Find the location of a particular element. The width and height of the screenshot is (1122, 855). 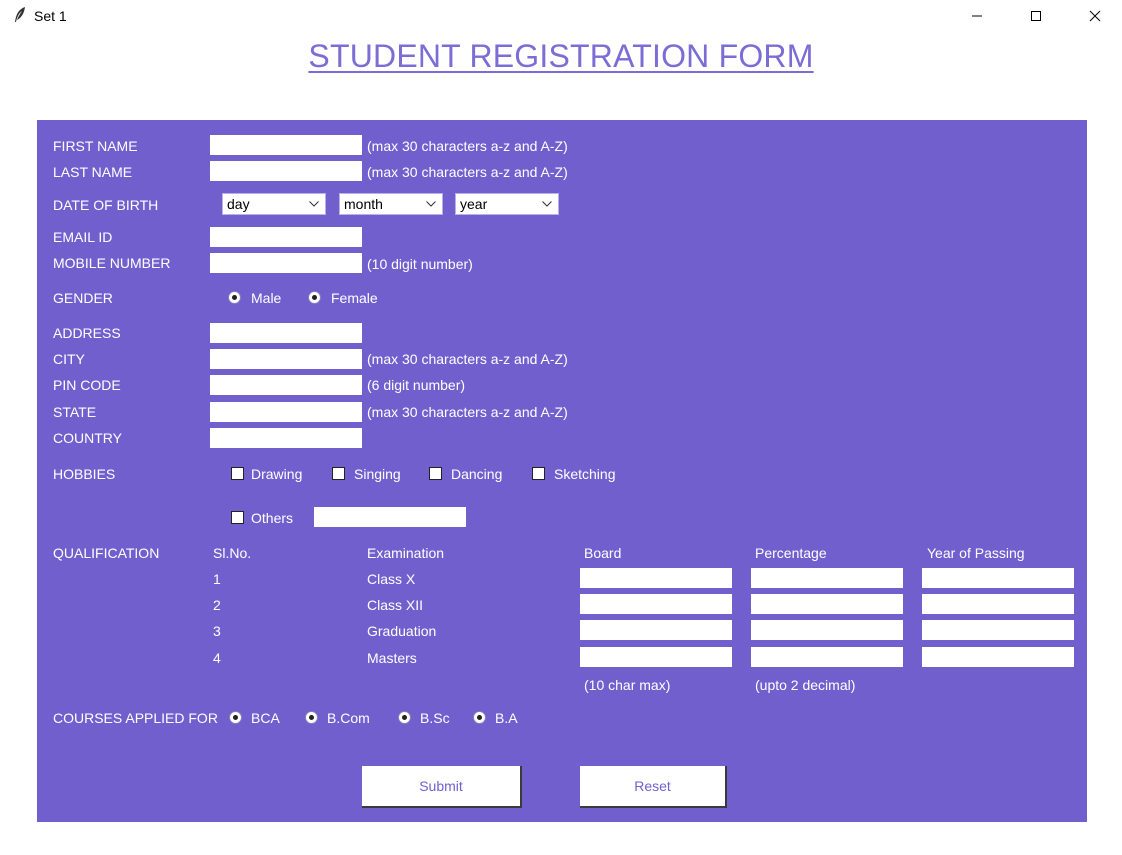

graduation-percentage-input is located at coordinates (827, 630).